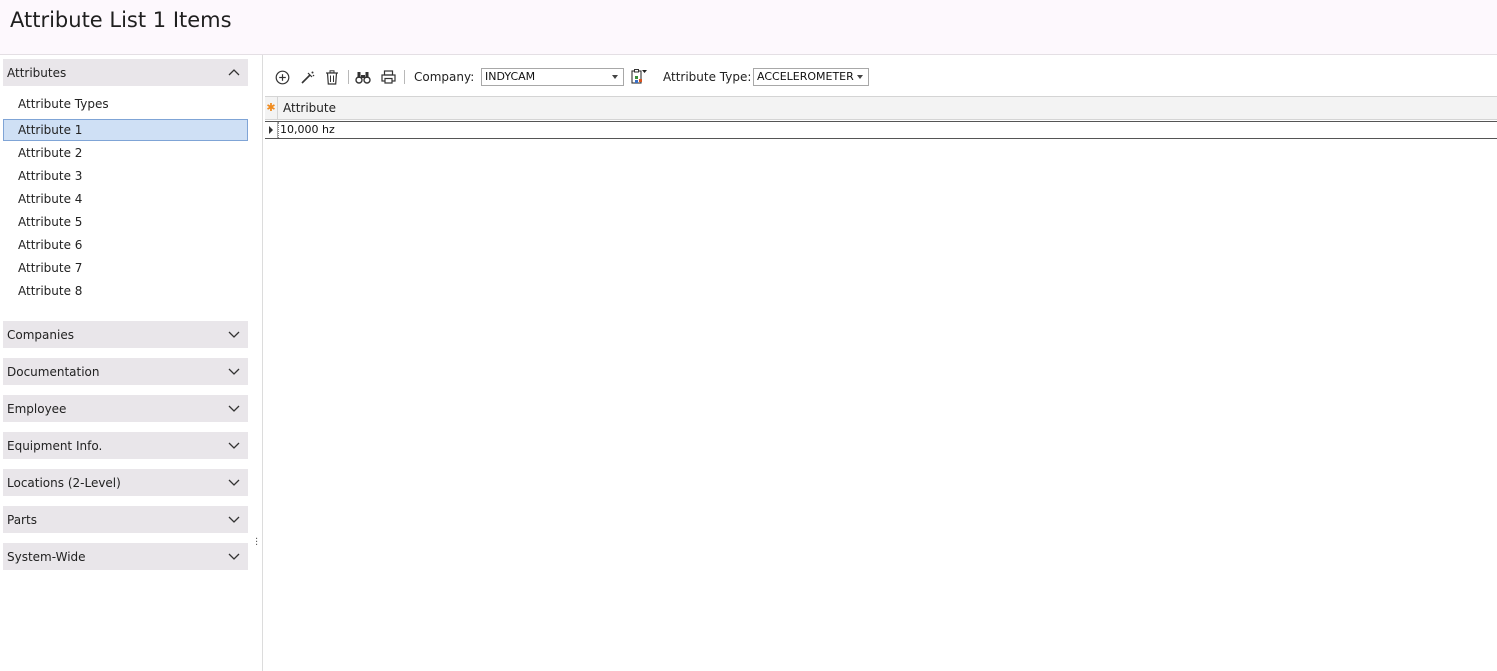 Image resolution: width=1497 pixels, height=671 pixels. I want to click on edit-icon, so click(307, 77).